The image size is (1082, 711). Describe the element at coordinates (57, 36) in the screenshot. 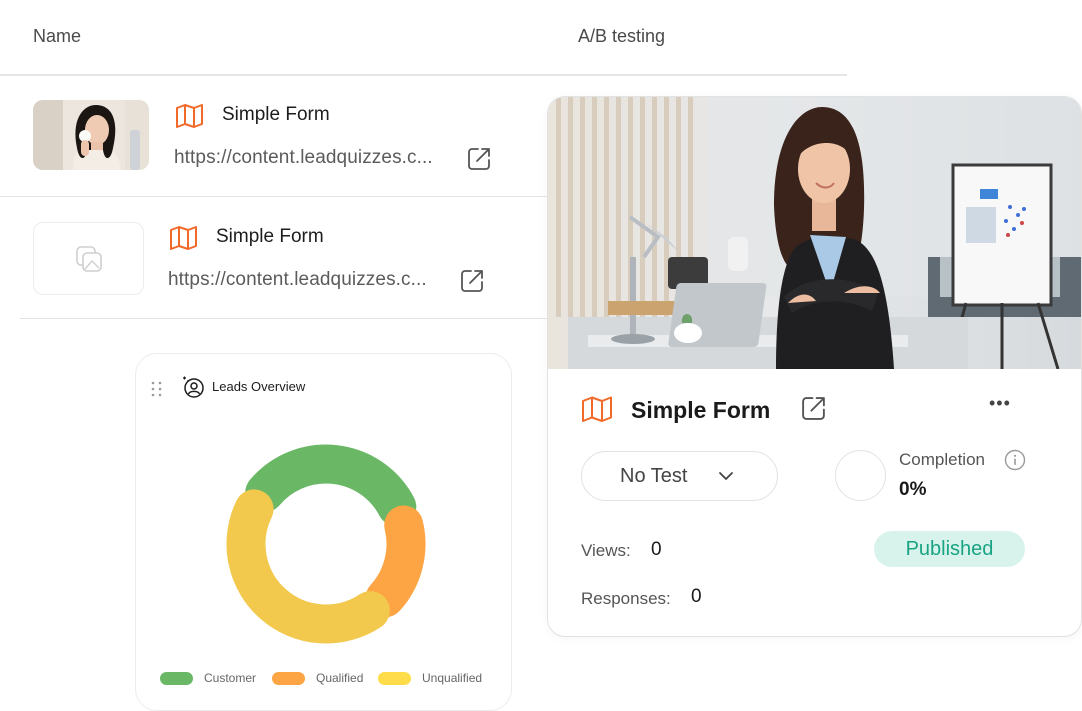

I see `column-header-name: Name` at that location.